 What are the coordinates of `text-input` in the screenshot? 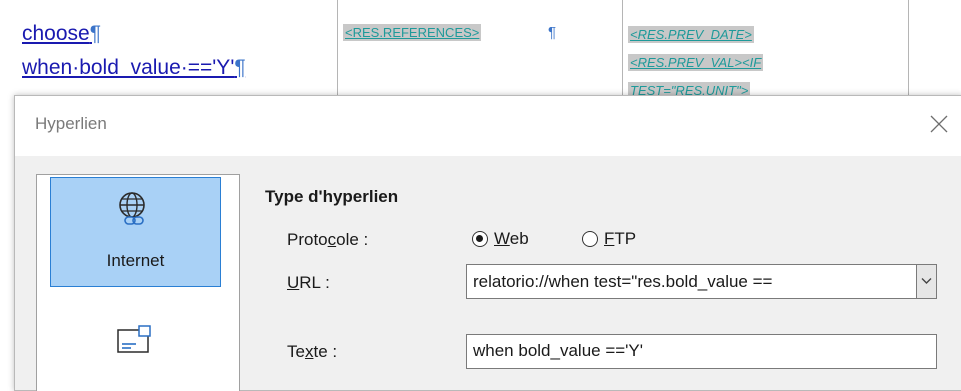 It's located at (693, 351).